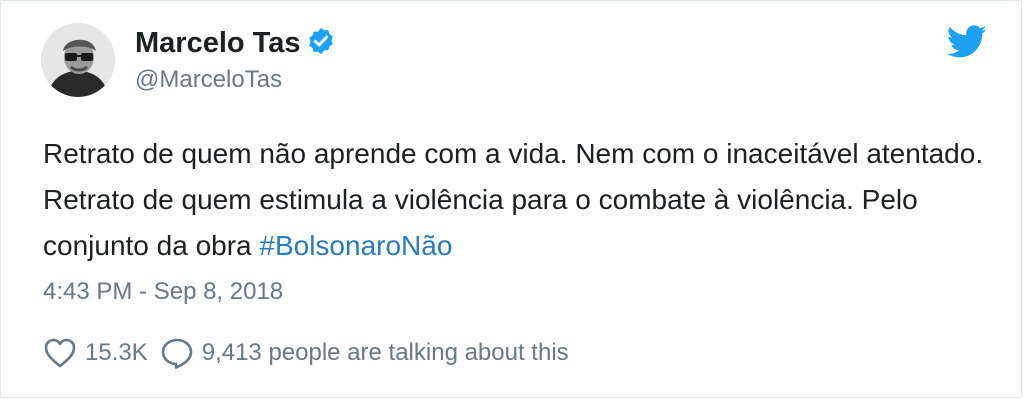 The width and height of the screenshot is (1024, 402). What do you see at coordinates (967, 42) in the screenshot?
I see `twitter-bird-icon` at bounding box center [967, 42].